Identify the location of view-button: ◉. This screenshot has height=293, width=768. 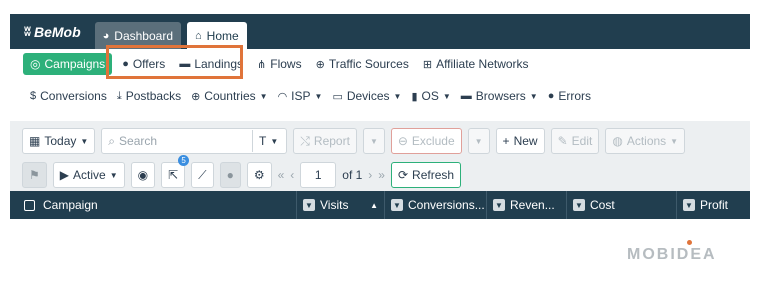
(143, 175).